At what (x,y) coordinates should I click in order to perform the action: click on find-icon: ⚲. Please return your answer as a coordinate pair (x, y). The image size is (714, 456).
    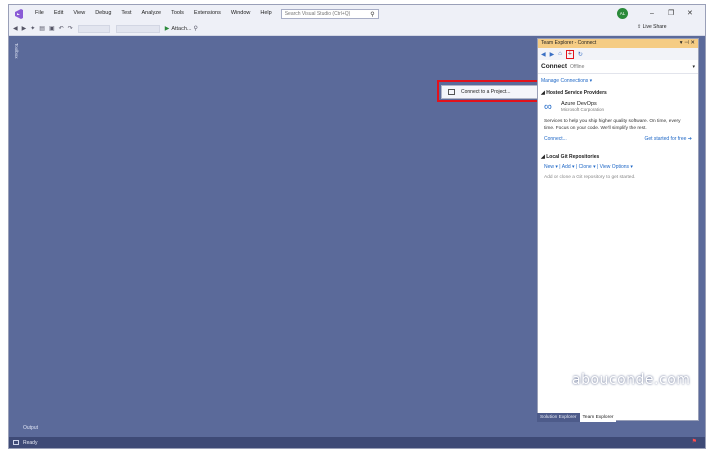
    Looking at the image, I should click on (196, 28).